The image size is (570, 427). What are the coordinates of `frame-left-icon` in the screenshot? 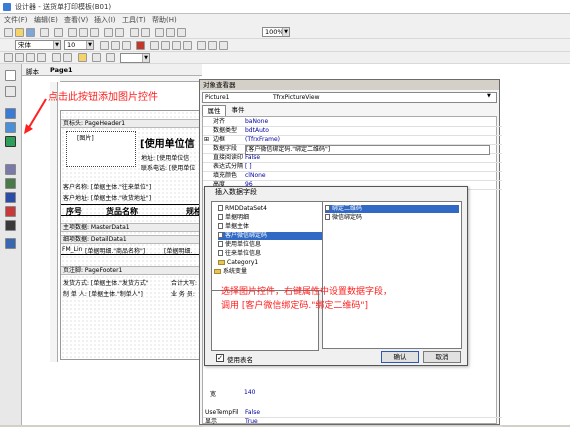 It's located at (30, 57).